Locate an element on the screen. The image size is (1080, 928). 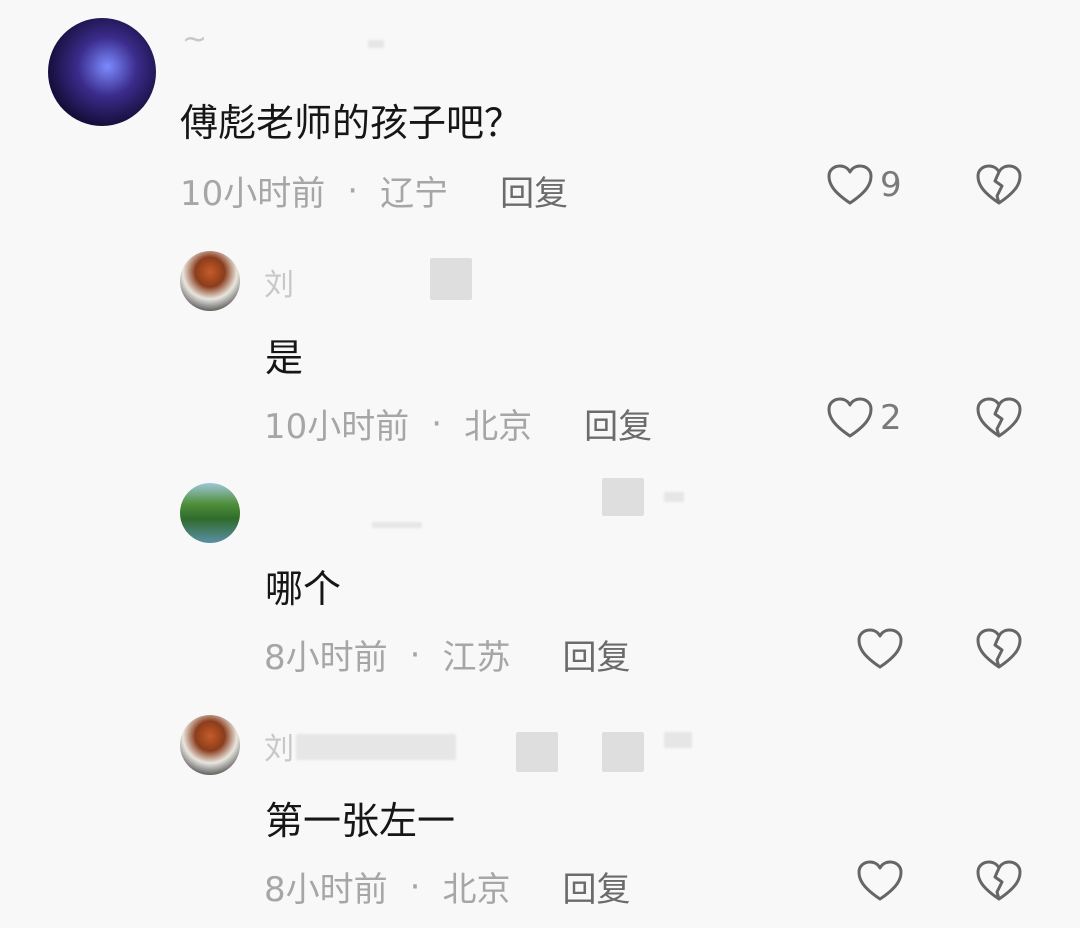
comment-location: 江苏 is located at coordinates (476, 658).